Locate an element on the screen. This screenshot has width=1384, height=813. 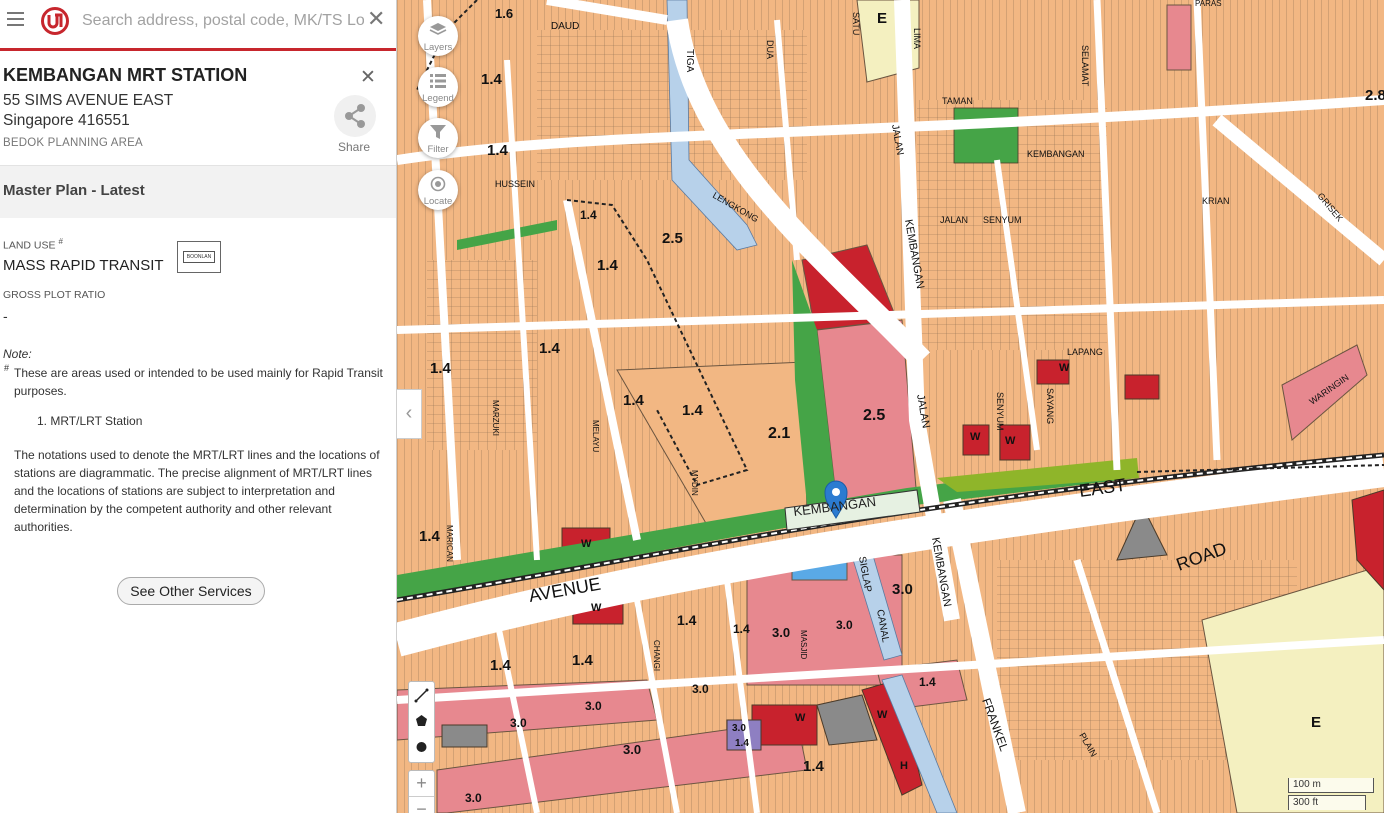
plot-ratio-label: 2.1 is located at coordinates (779, 433).